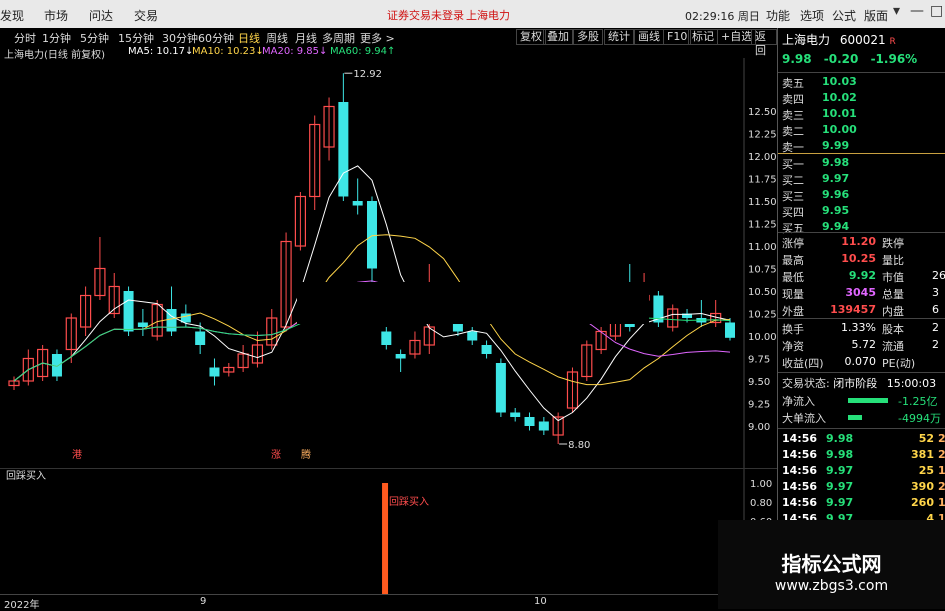 This screenshot has width=945, height=611. I want to click on stat2-label-2: 流通, so click(893, 346).